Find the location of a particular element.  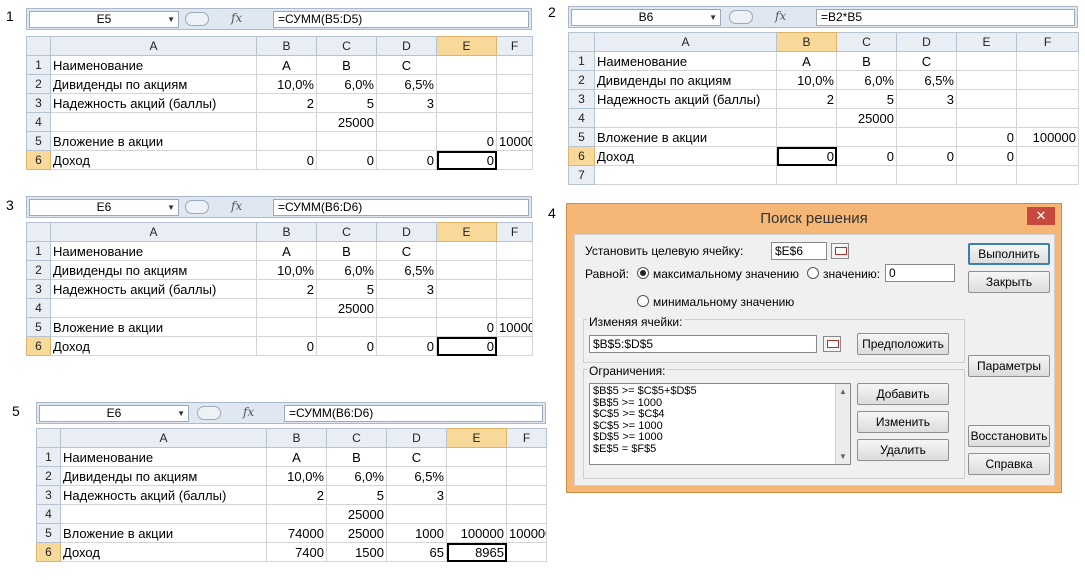

cell: Надежность акций (баллы) is located at coordinates (163, 495).